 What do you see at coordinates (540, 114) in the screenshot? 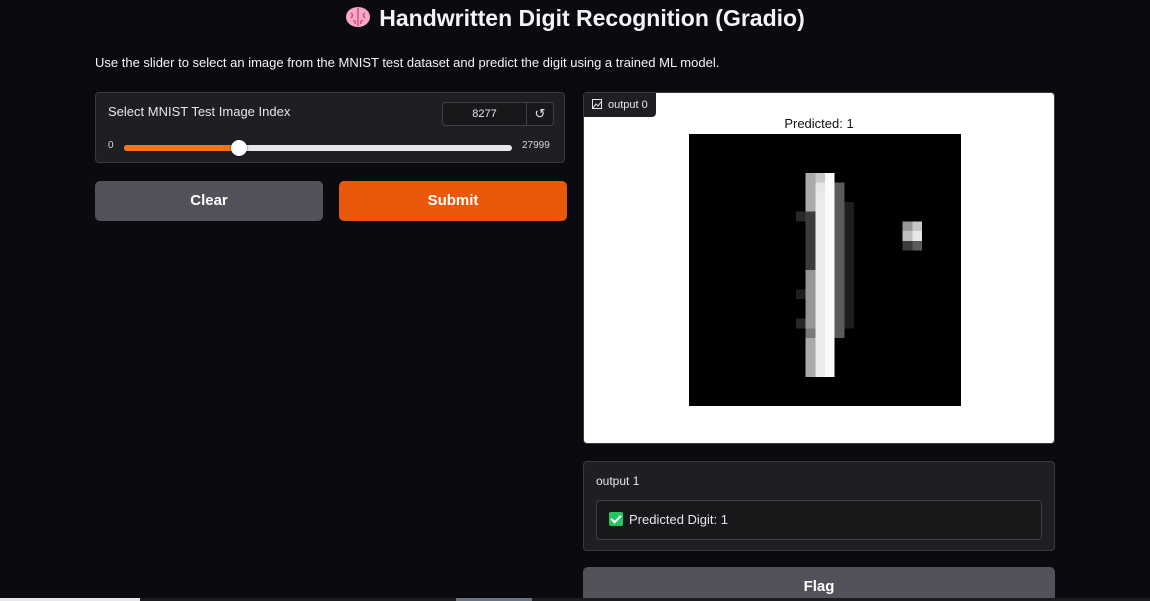
I see `reset-icon: ↺` at bounding box center [540, 114].